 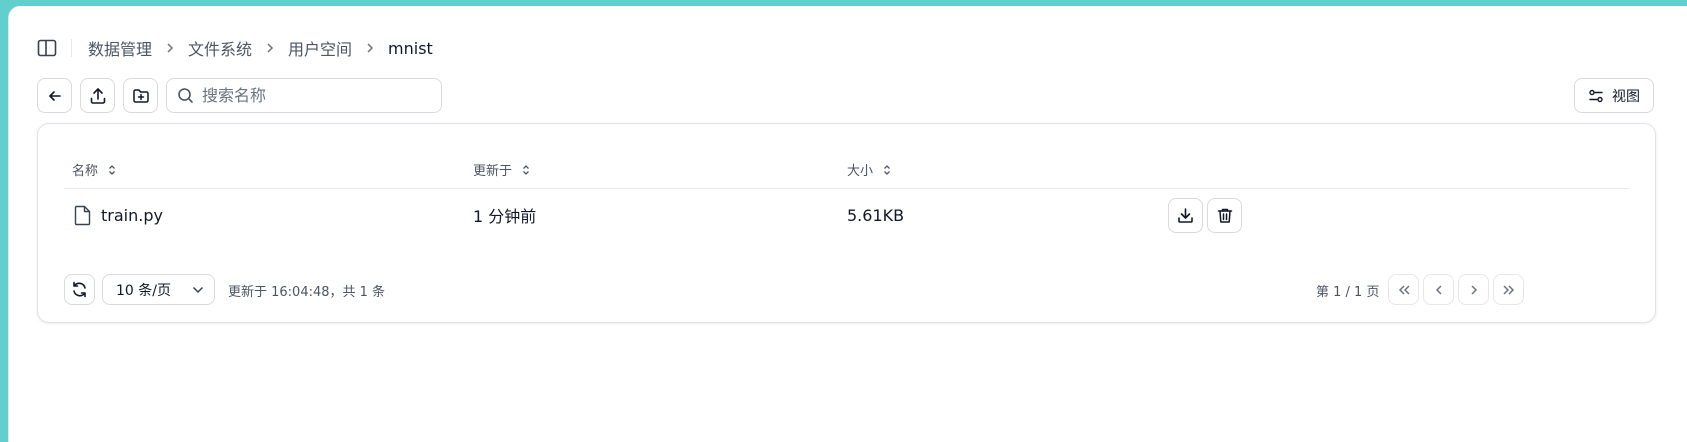 I want to click on page-info: 第 1 / 1 页, so click(x=1348, y=292).